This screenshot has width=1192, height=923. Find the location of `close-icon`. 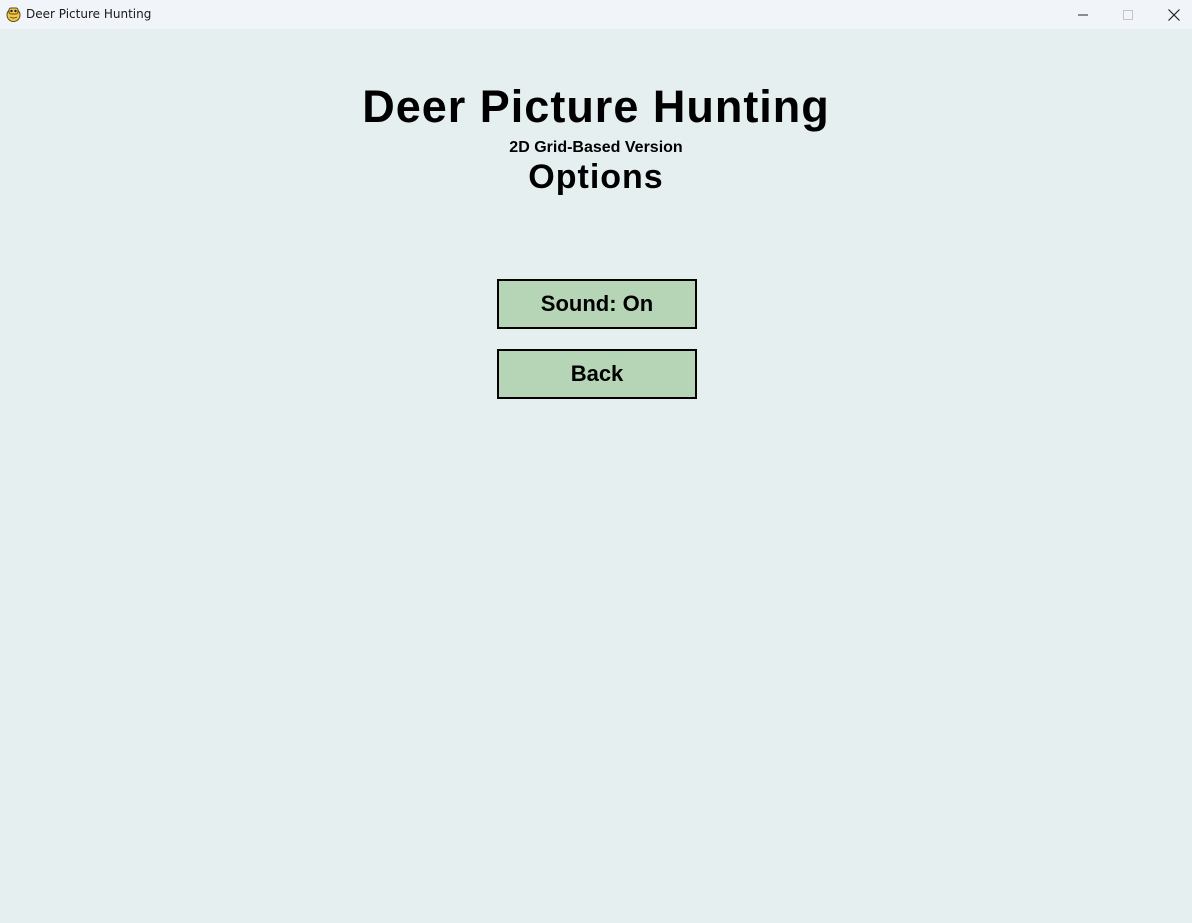

close-icon is located at coordinates (1174, 14).